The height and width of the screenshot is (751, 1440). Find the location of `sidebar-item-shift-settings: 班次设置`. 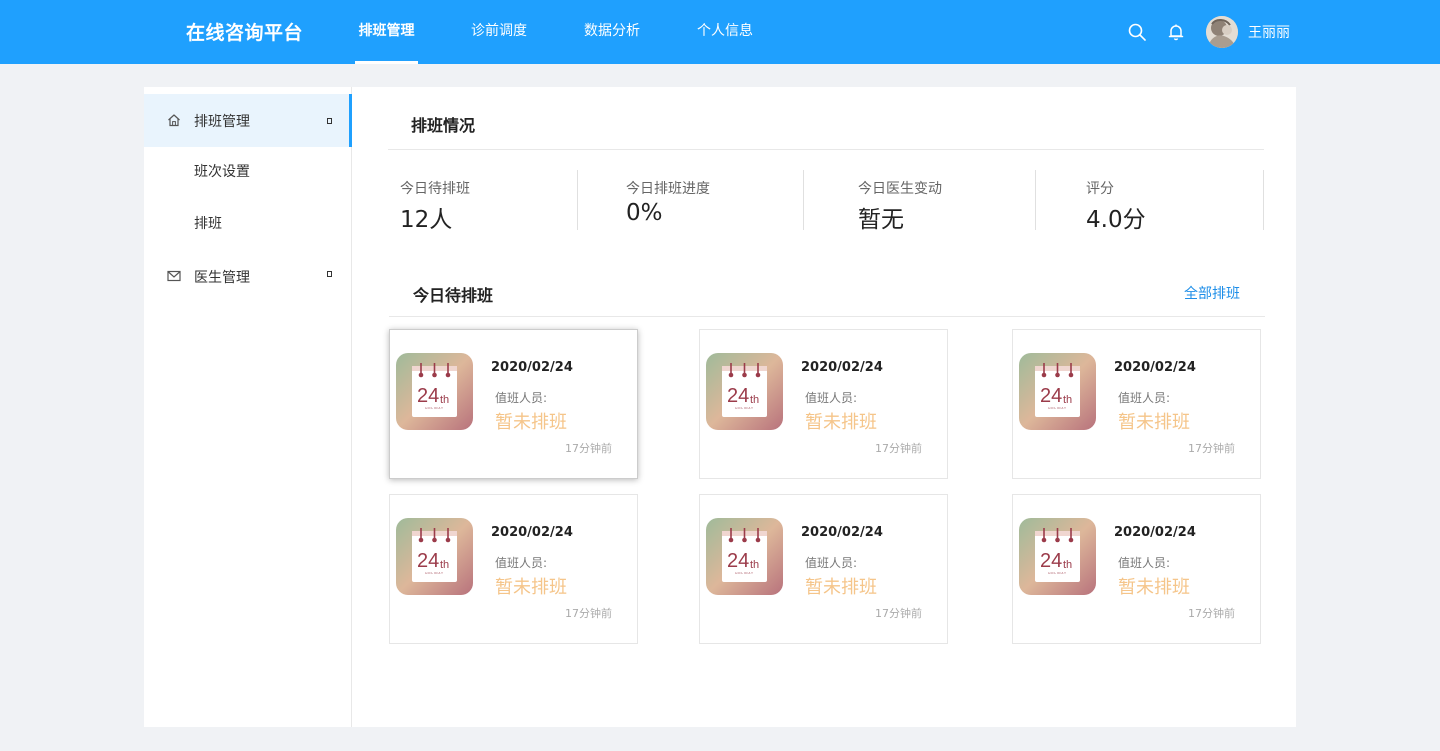

sidebar-item-shift-settings: 班次设置 is located at coordinates (248, 170).